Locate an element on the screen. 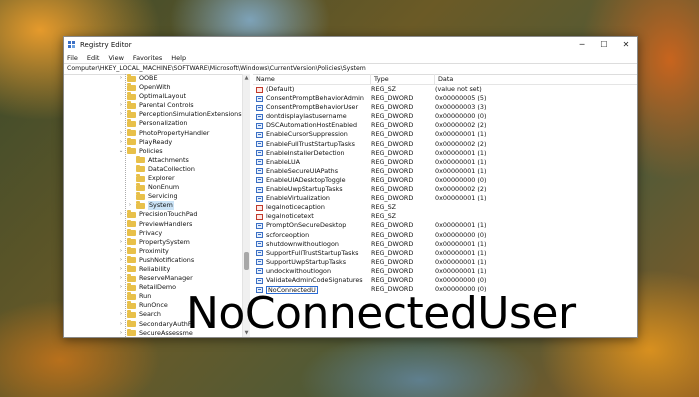 Image resolution: width=699 pixels, height=397 pixels. scroll-up-icon: ▲ is located at coordinates (246, 78).